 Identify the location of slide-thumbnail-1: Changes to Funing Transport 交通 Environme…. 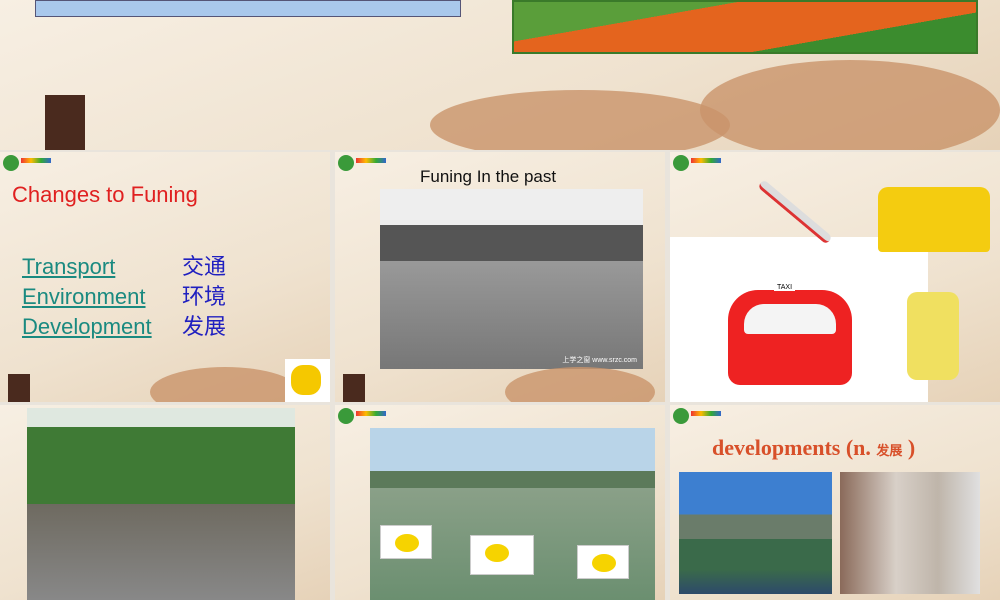
(165, 277).